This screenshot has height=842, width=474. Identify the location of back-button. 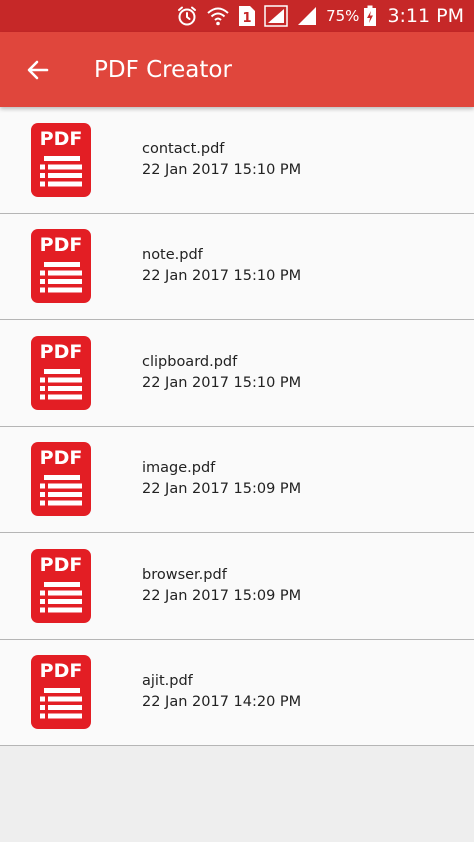
(38, 70).